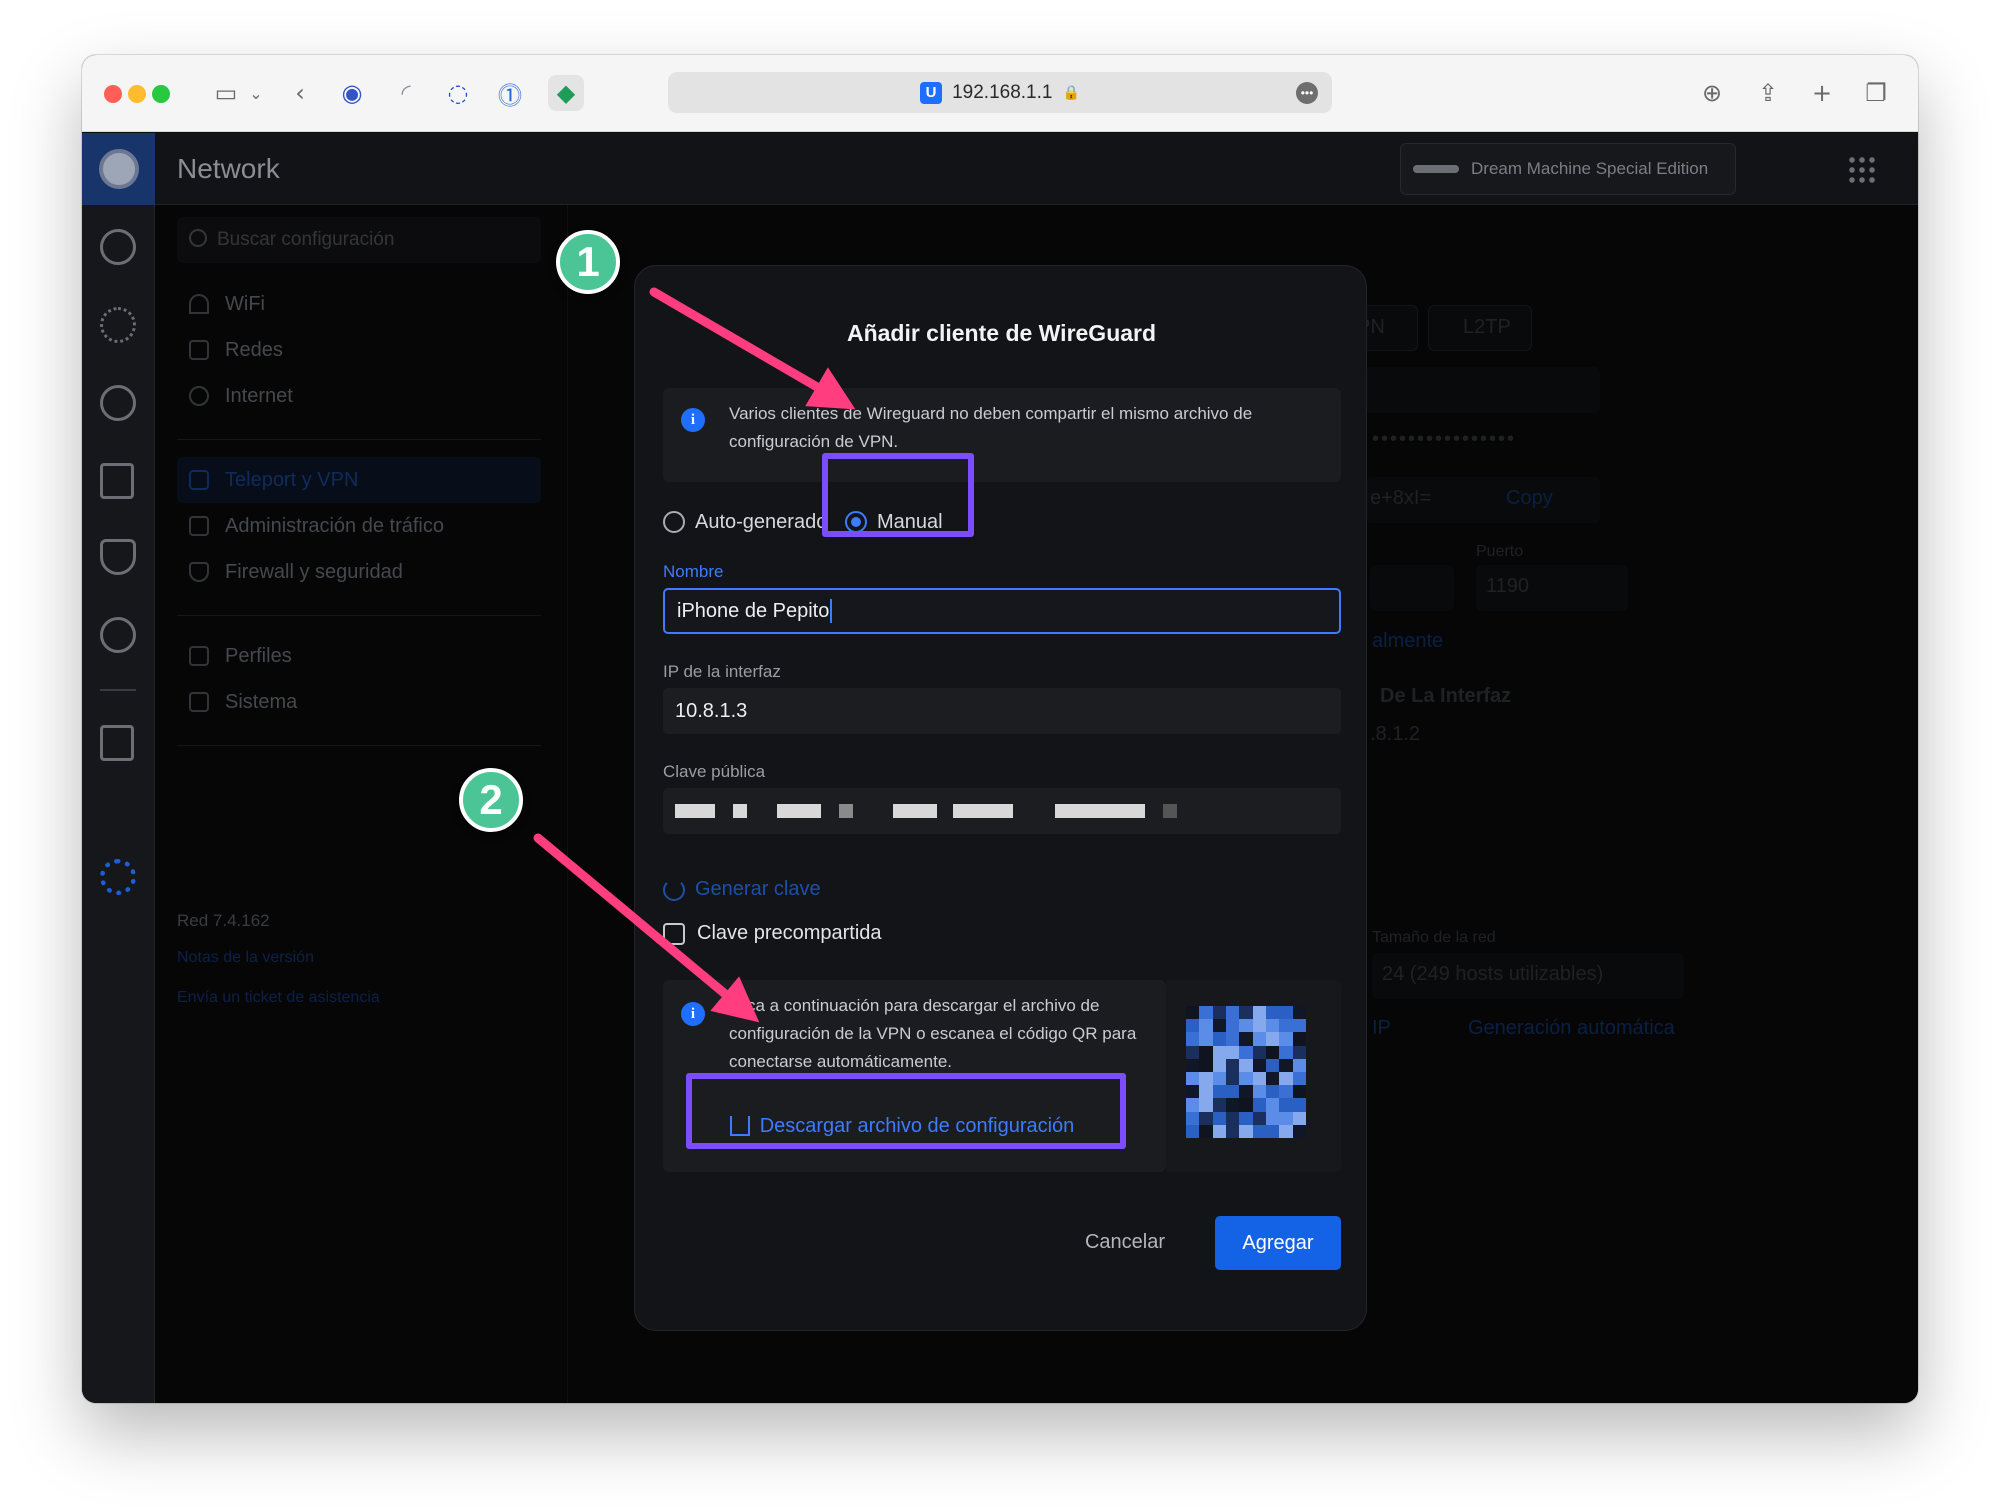  I want to click on device-name: Dream Machine Special Edition, so click(1590, 168).